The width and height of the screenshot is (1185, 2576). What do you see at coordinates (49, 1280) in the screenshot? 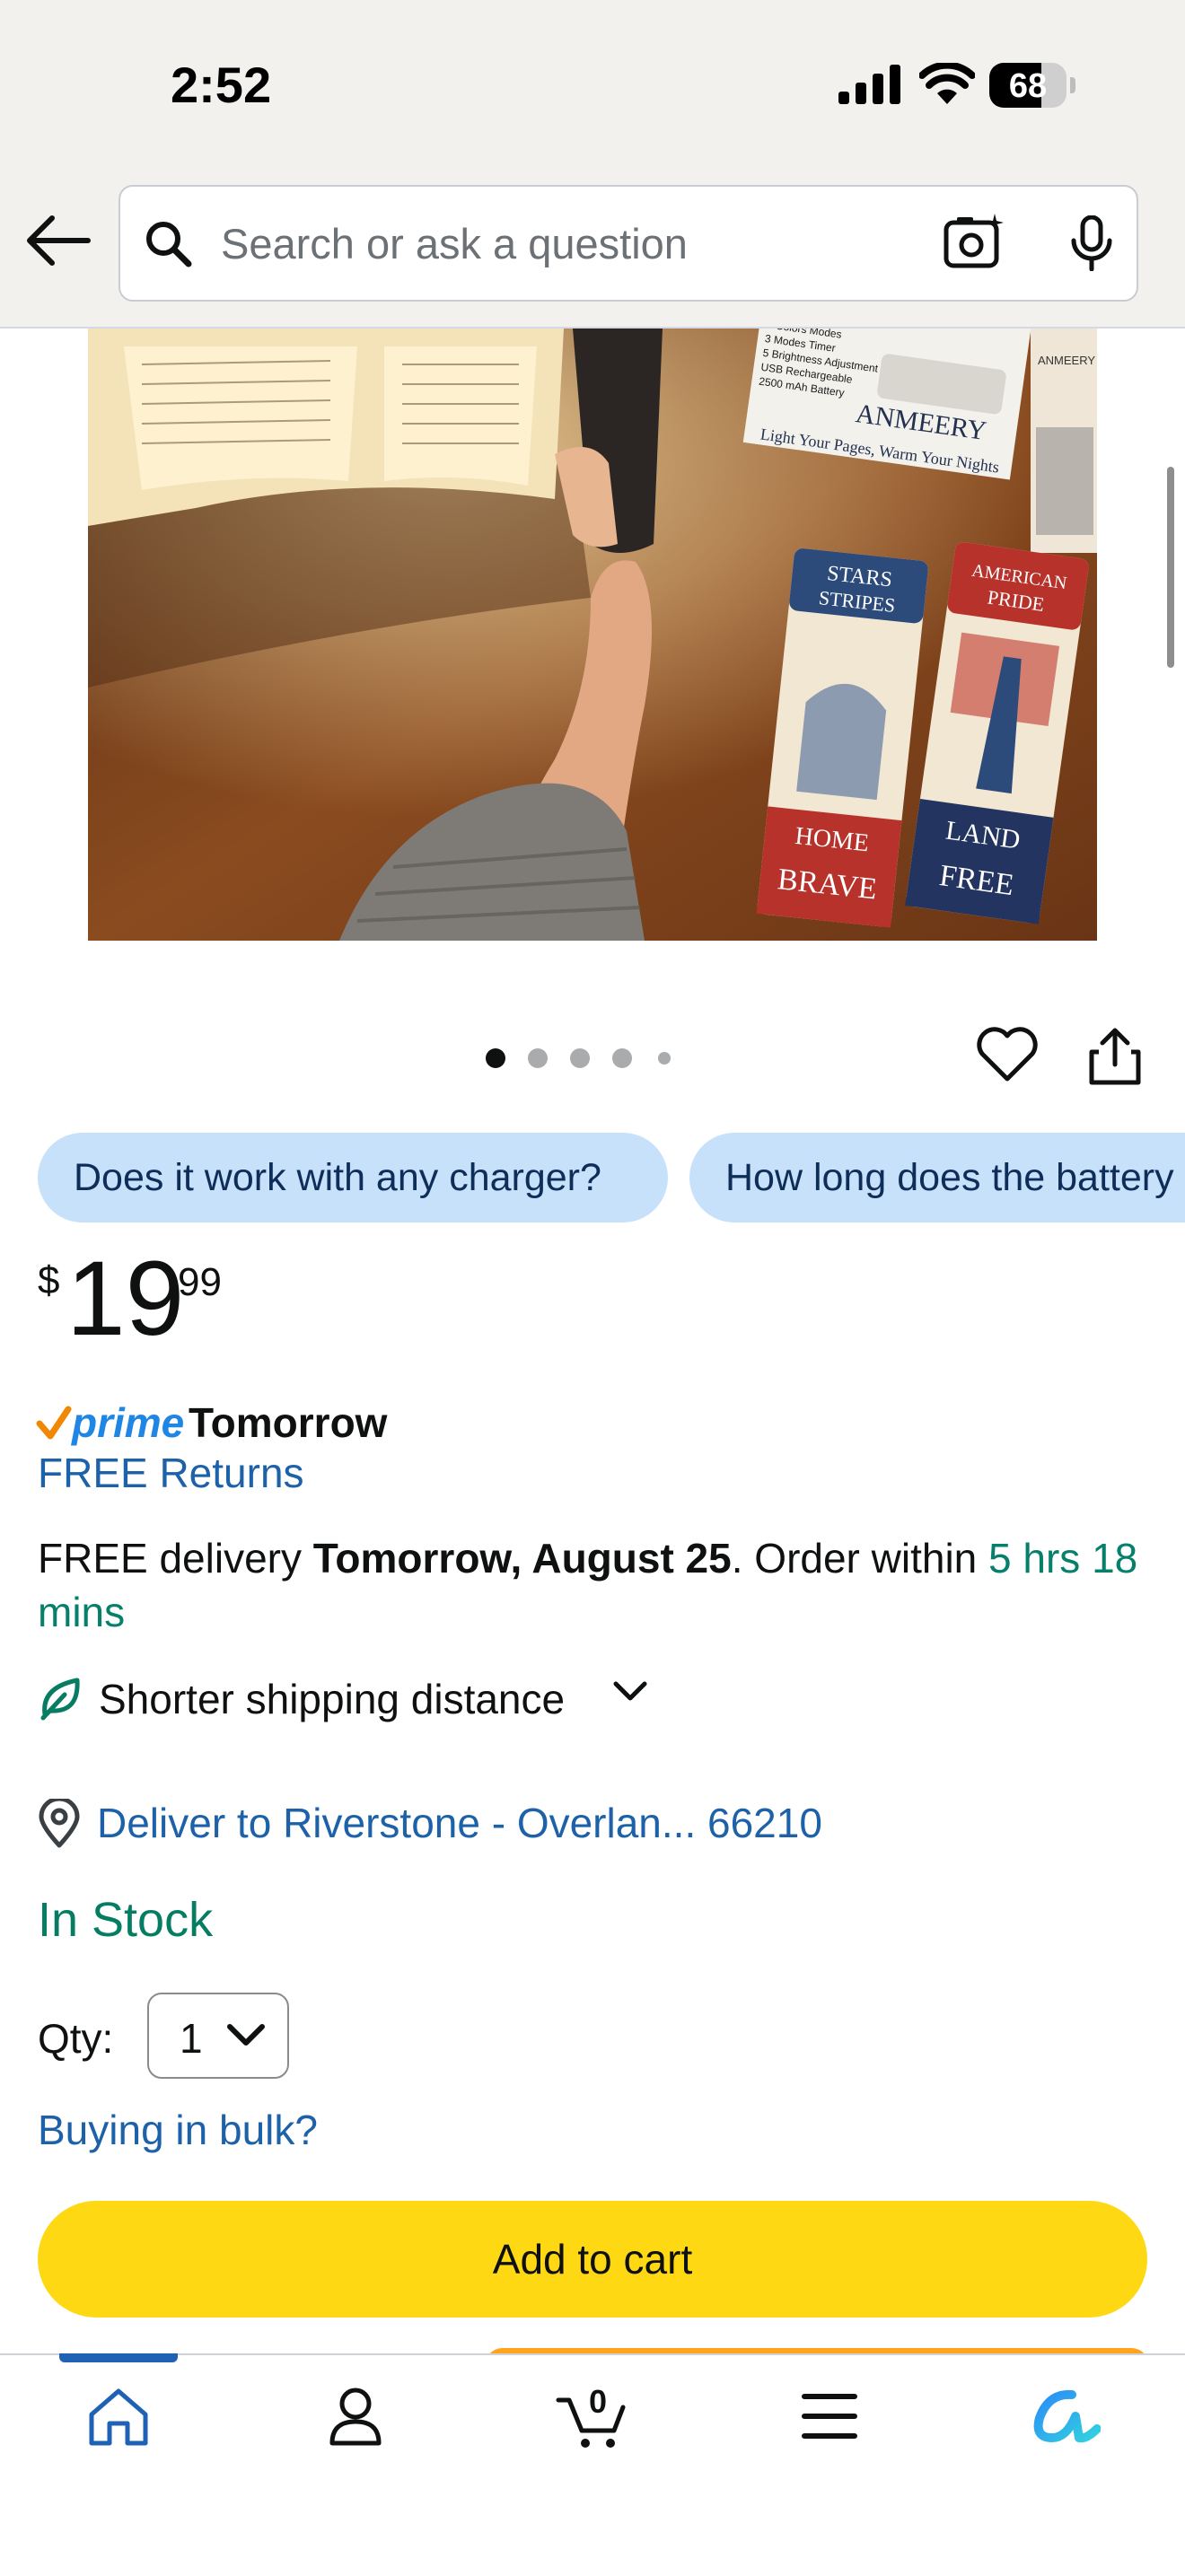
I see `price-currency: $` at bounding box center [49, 1280].